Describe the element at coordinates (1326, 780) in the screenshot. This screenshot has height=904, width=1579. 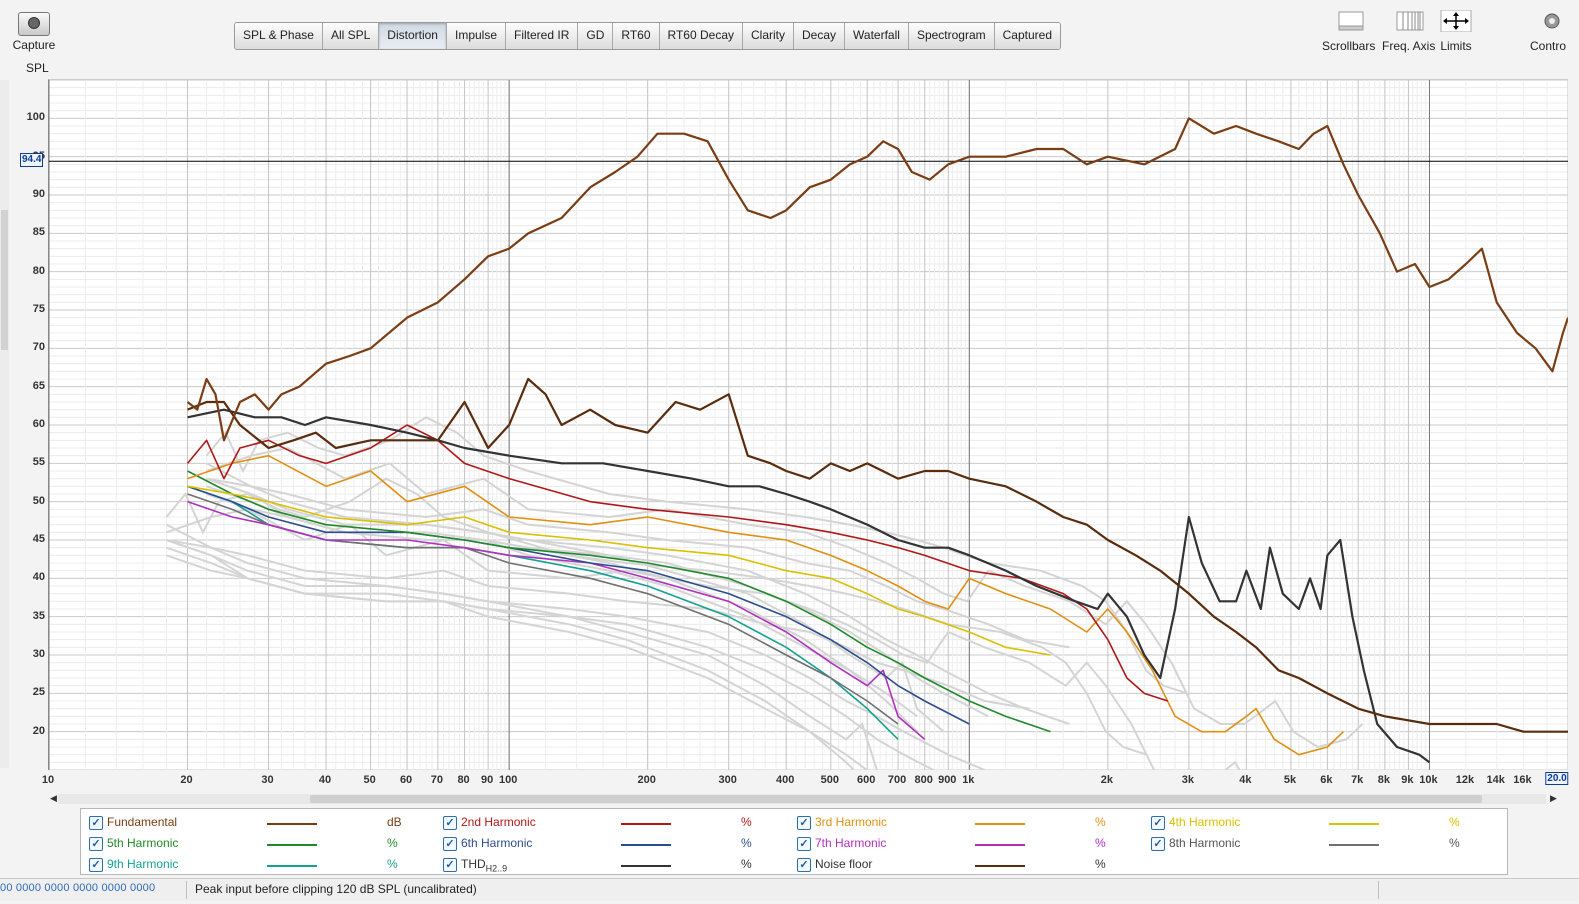
I see `x-tick-label: 6k` at that location.